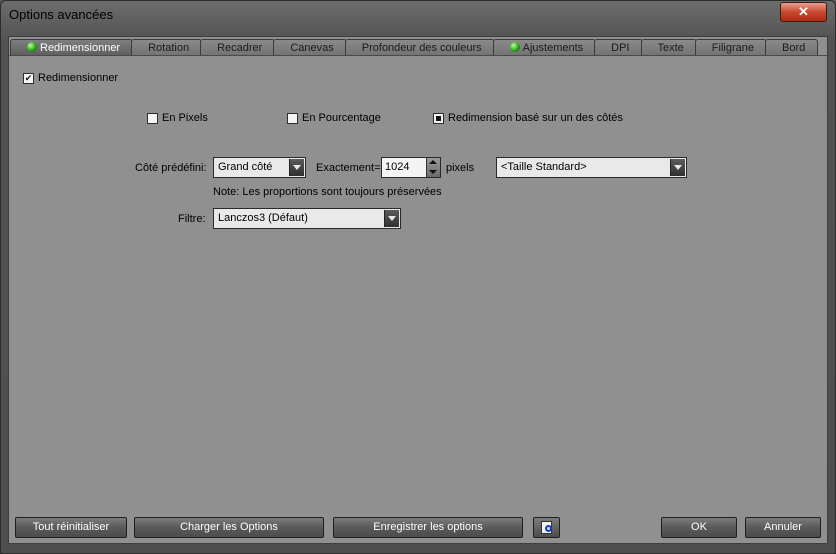 This screenshot has height=554, width=836. I want to click on tab-label: Recadrer, so click(240, 48).